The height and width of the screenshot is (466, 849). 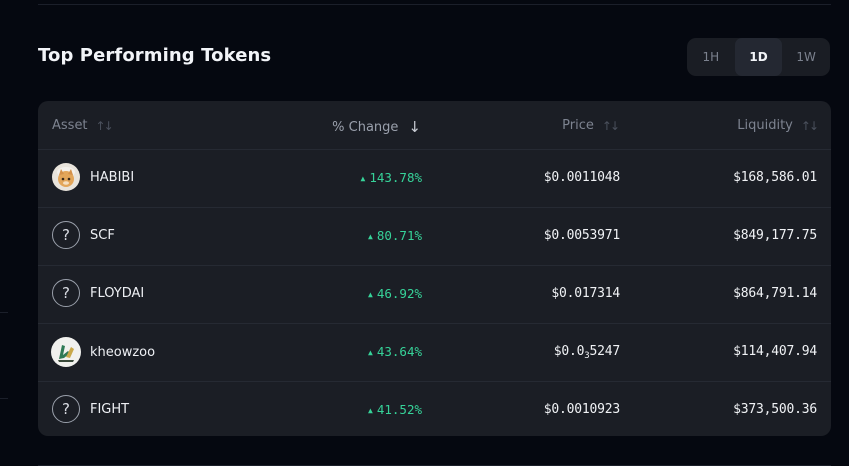 I want to click on table-row: ? SCF ▲ 80.71% $0.0053971 $849,177.75, so click(x=434, y=237).